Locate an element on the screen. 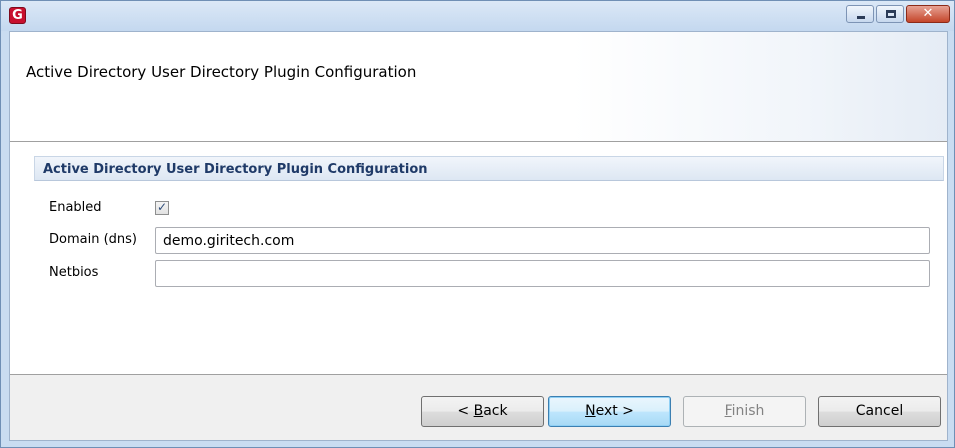  maximize-button is located at coordinates (890, 14).